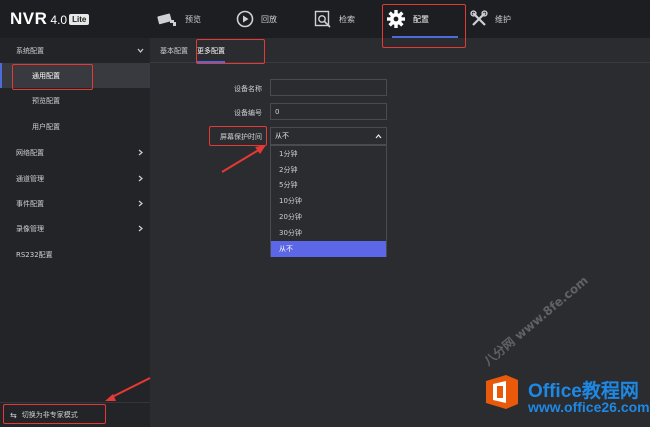  What do you see at coordinates (1, 75) in the screenshot?
I see `active-indicator` at bounding box center [1, 75].